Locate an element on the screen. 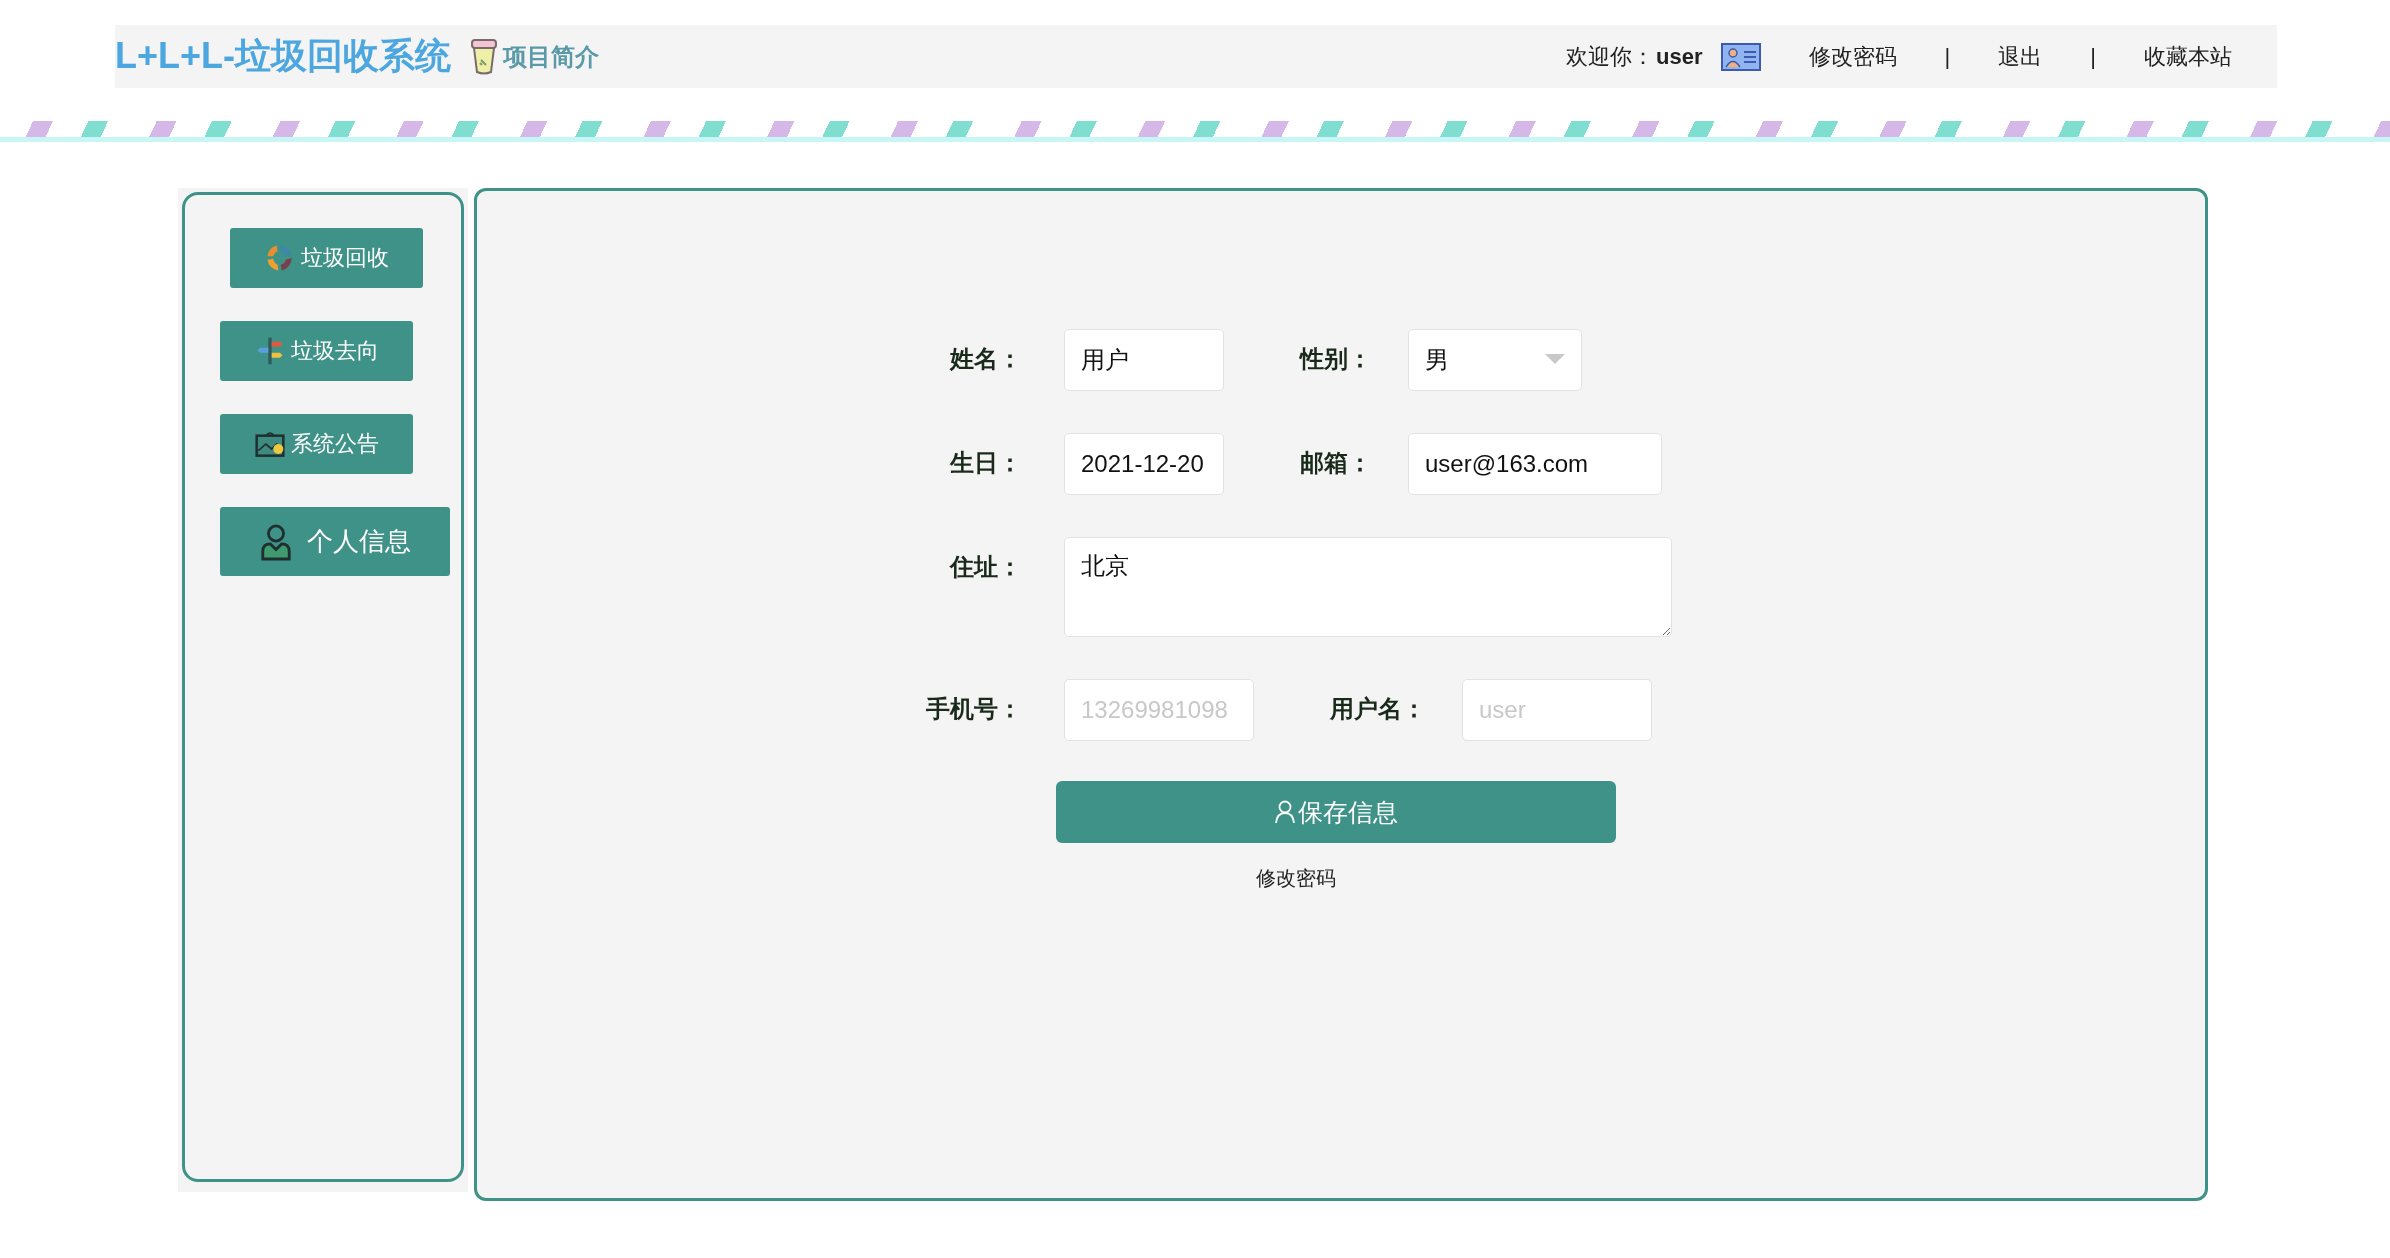  text-field: 2021-12-20 is located at coordinates (1144, 464).